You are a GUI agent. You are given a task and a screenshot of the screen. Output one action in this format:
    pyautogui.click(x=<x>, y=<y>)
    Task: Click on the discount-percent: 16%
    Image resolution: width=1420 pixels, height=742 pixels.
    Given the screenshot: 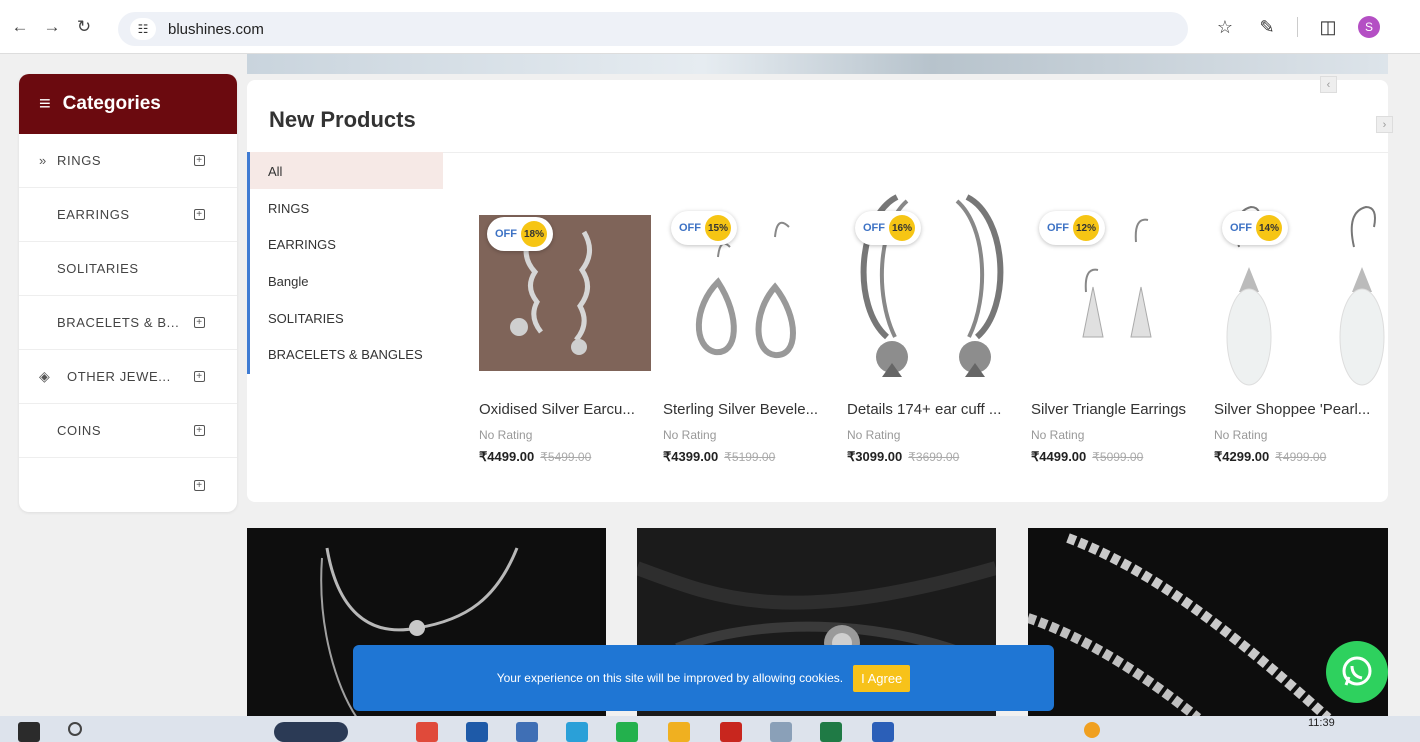 What is the action you would take?
    pyautogui.click(x=902, y=228)
    